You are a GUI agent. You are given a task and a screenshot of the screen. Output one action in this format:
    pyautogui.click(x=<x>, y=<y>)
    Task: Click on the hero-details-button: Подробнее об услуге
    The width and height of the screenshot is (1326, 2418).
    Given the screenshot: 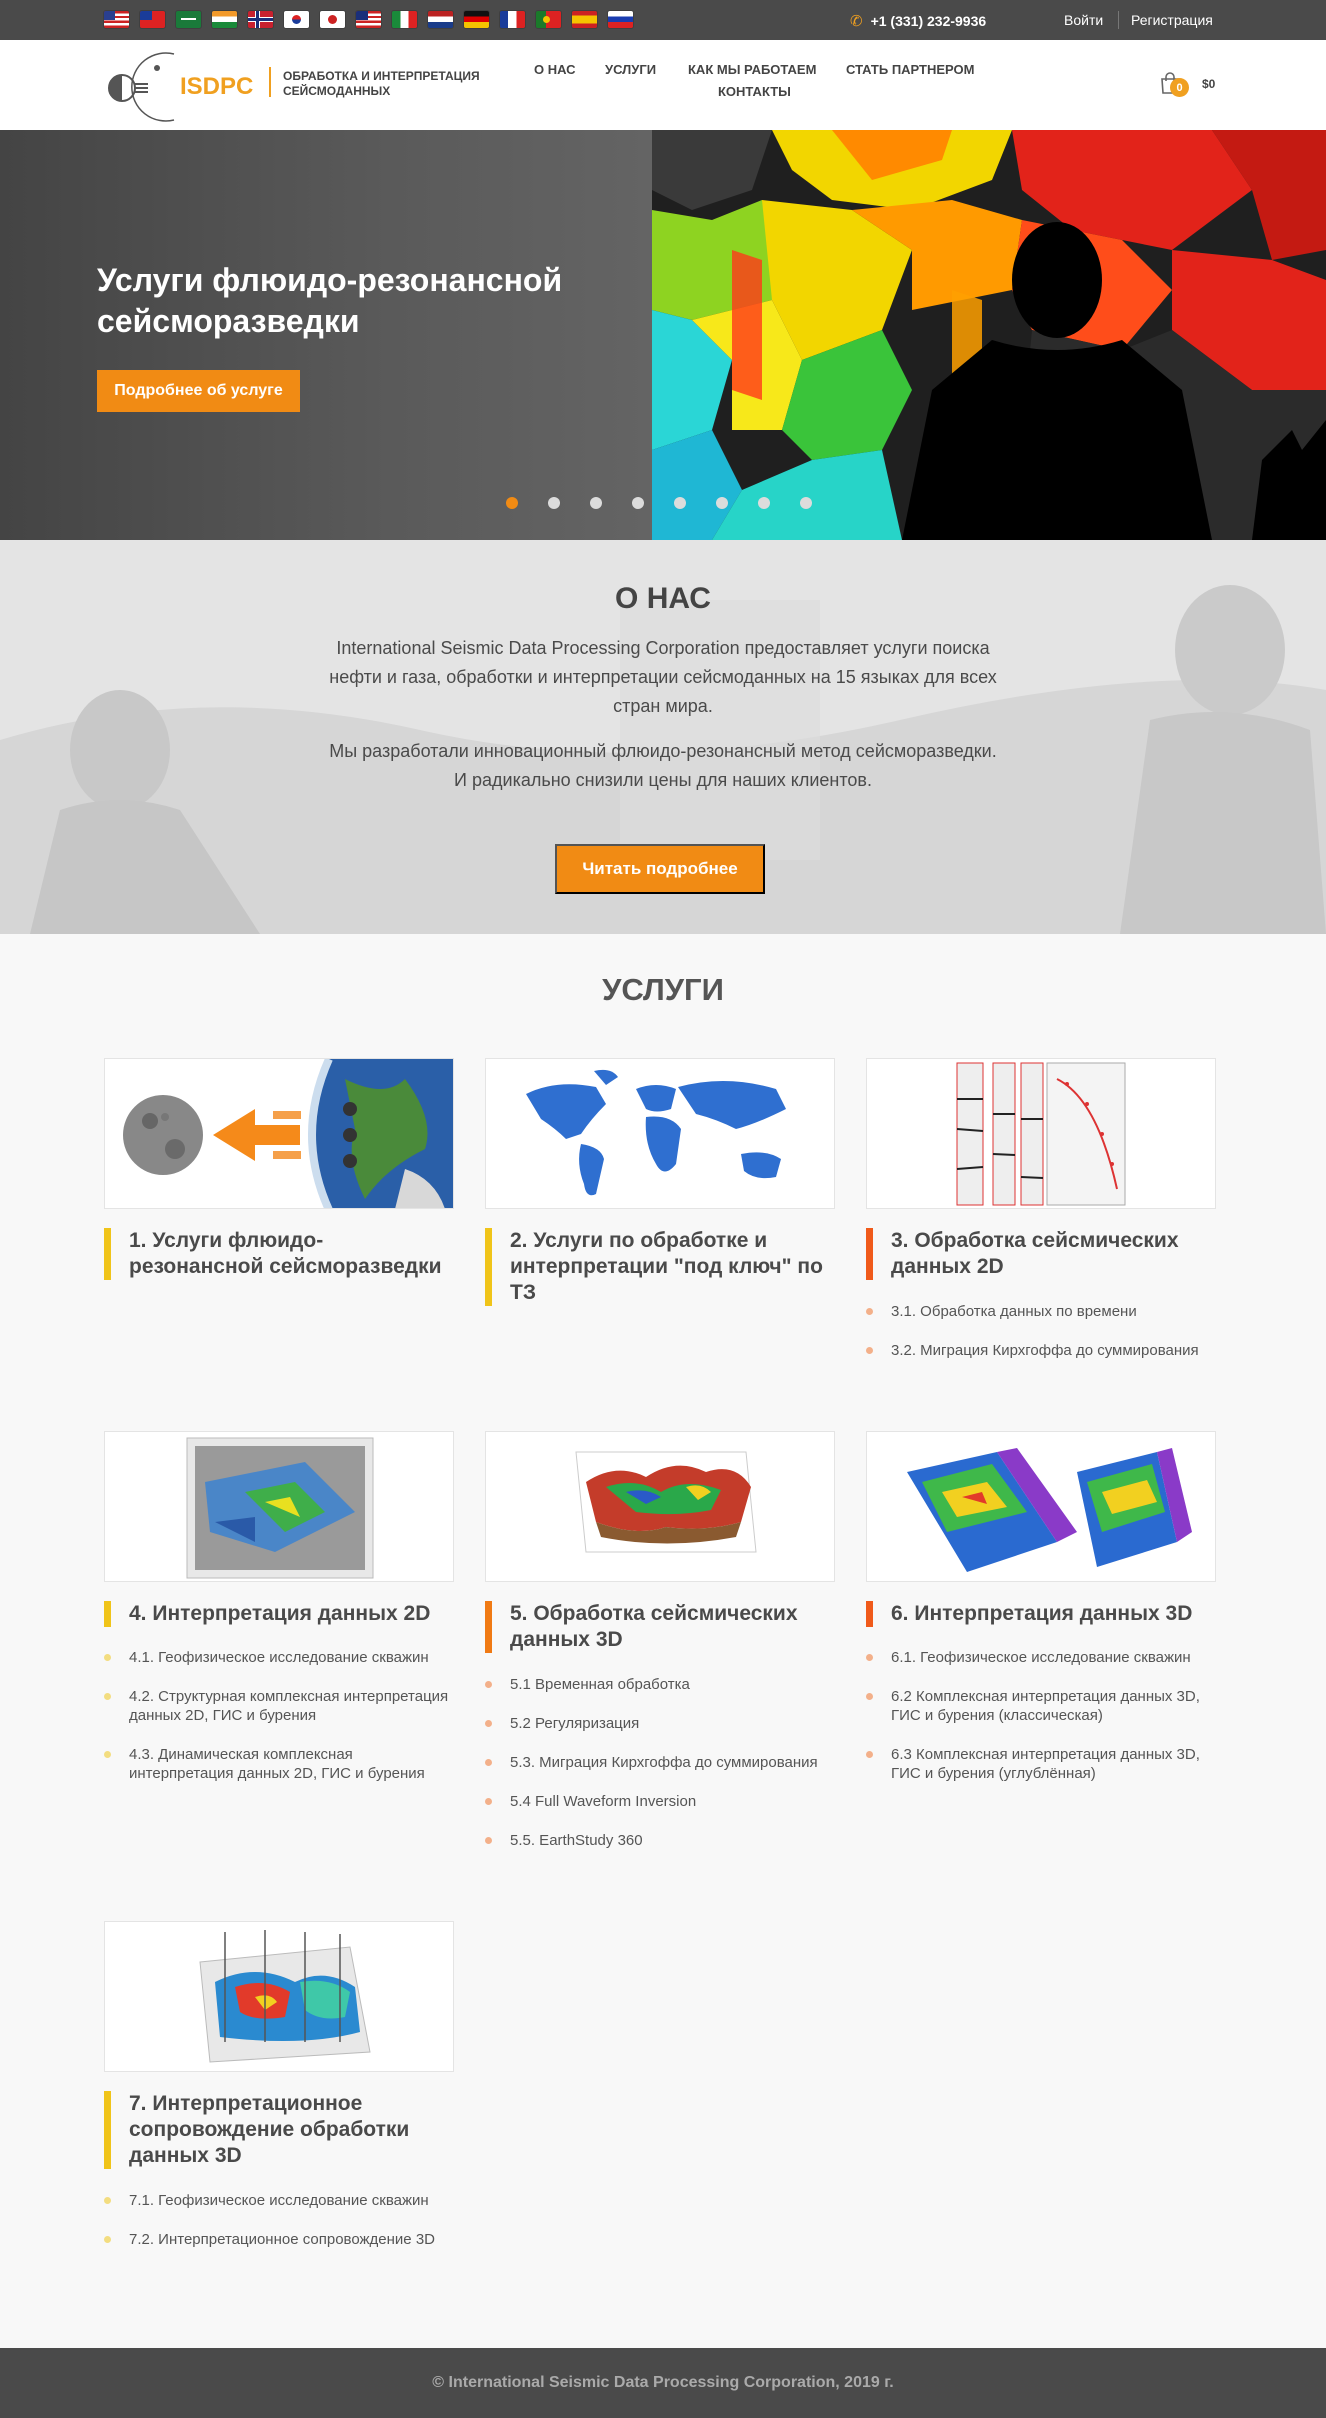 What is the action you would take?
    pyautogui.click(x=198, y=391)
    